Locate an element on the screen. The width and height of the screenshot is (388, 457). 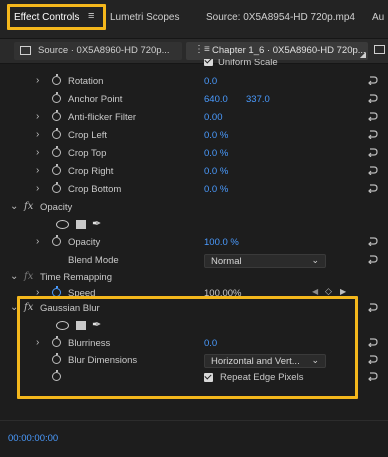
dropdown-corner-icon: ◢ is located at coordinates (362, 54).